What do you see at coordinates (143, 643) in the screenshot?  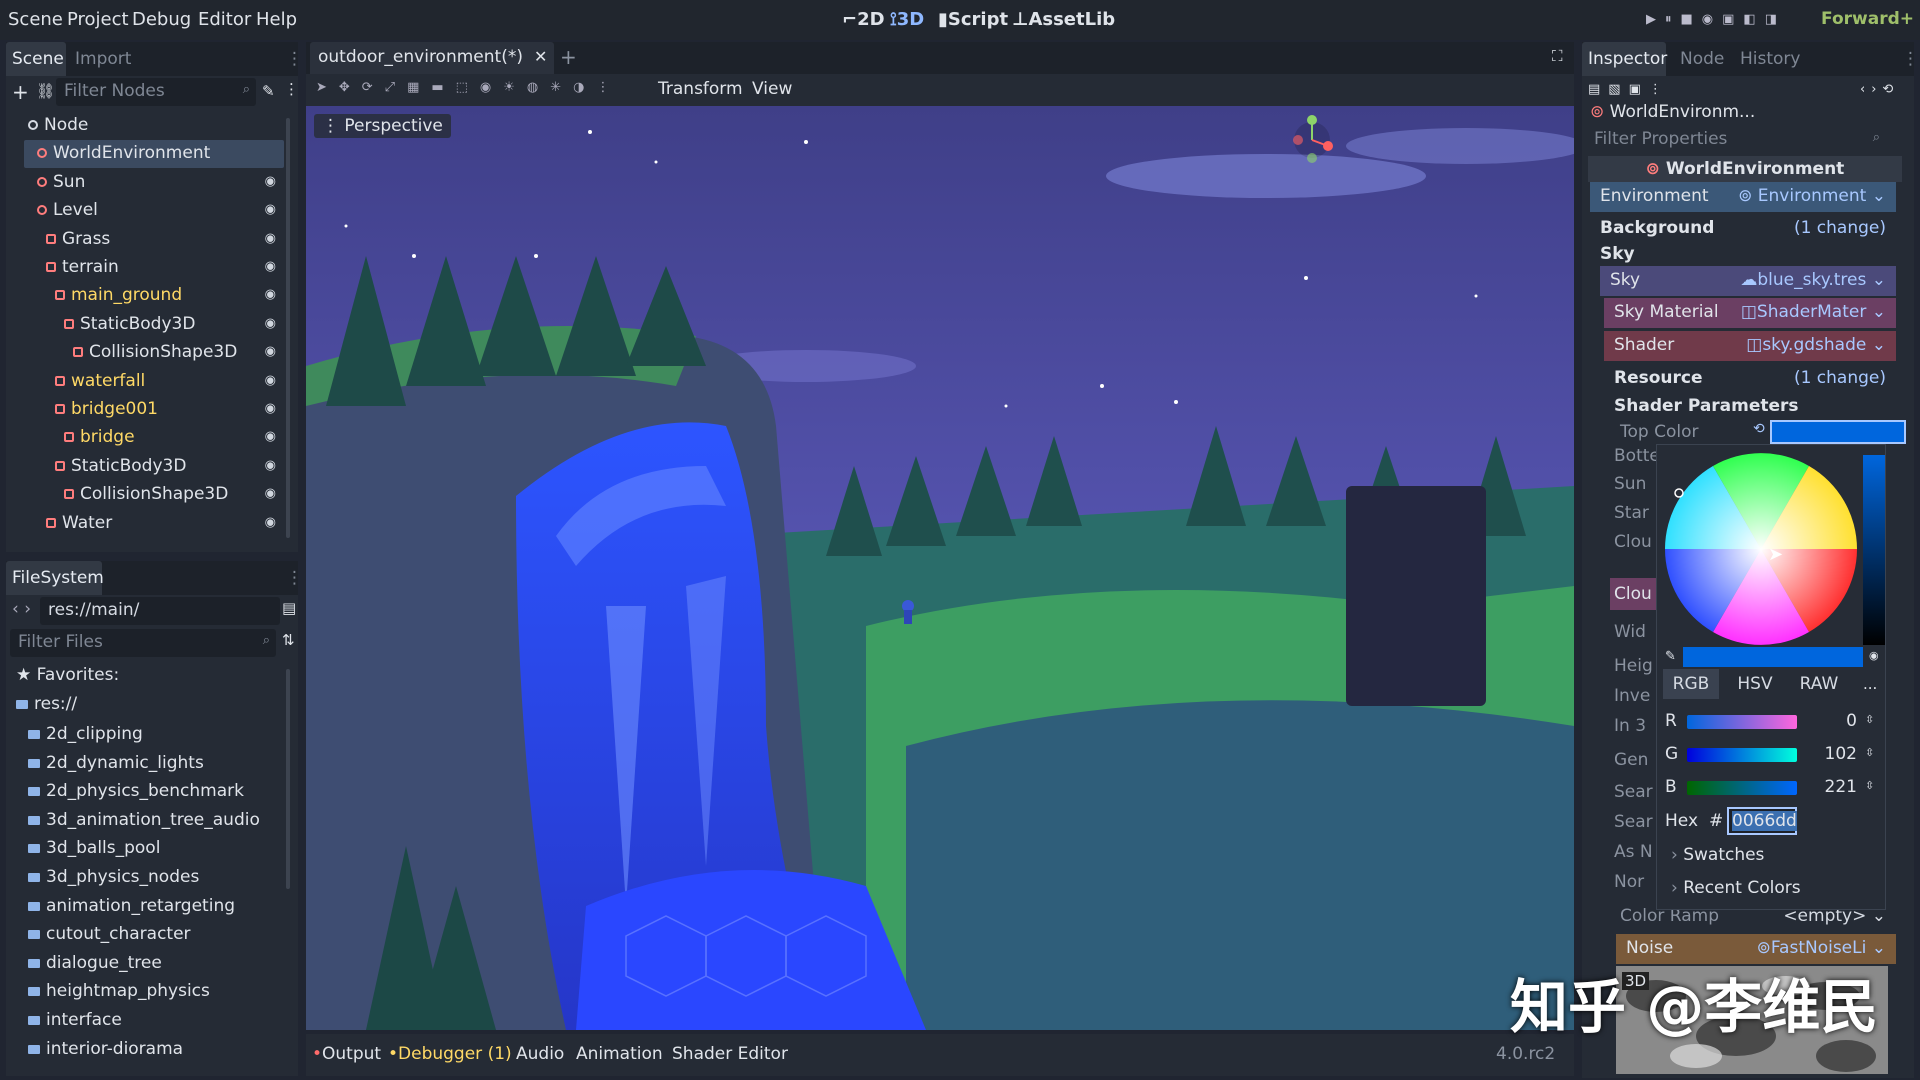 I see `filter-files-input: Filter Files ⌕` at bounding box center [143, 643].